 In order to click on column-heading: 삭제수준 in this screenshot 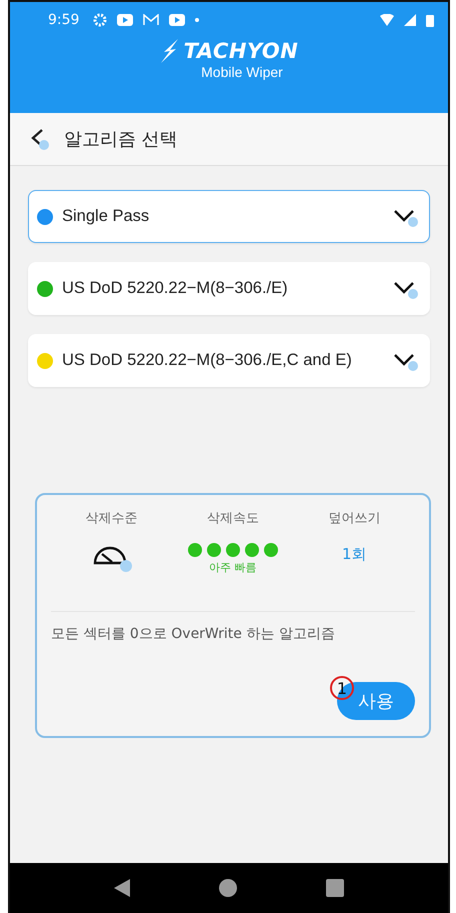, I will do `click(112, 518)`.